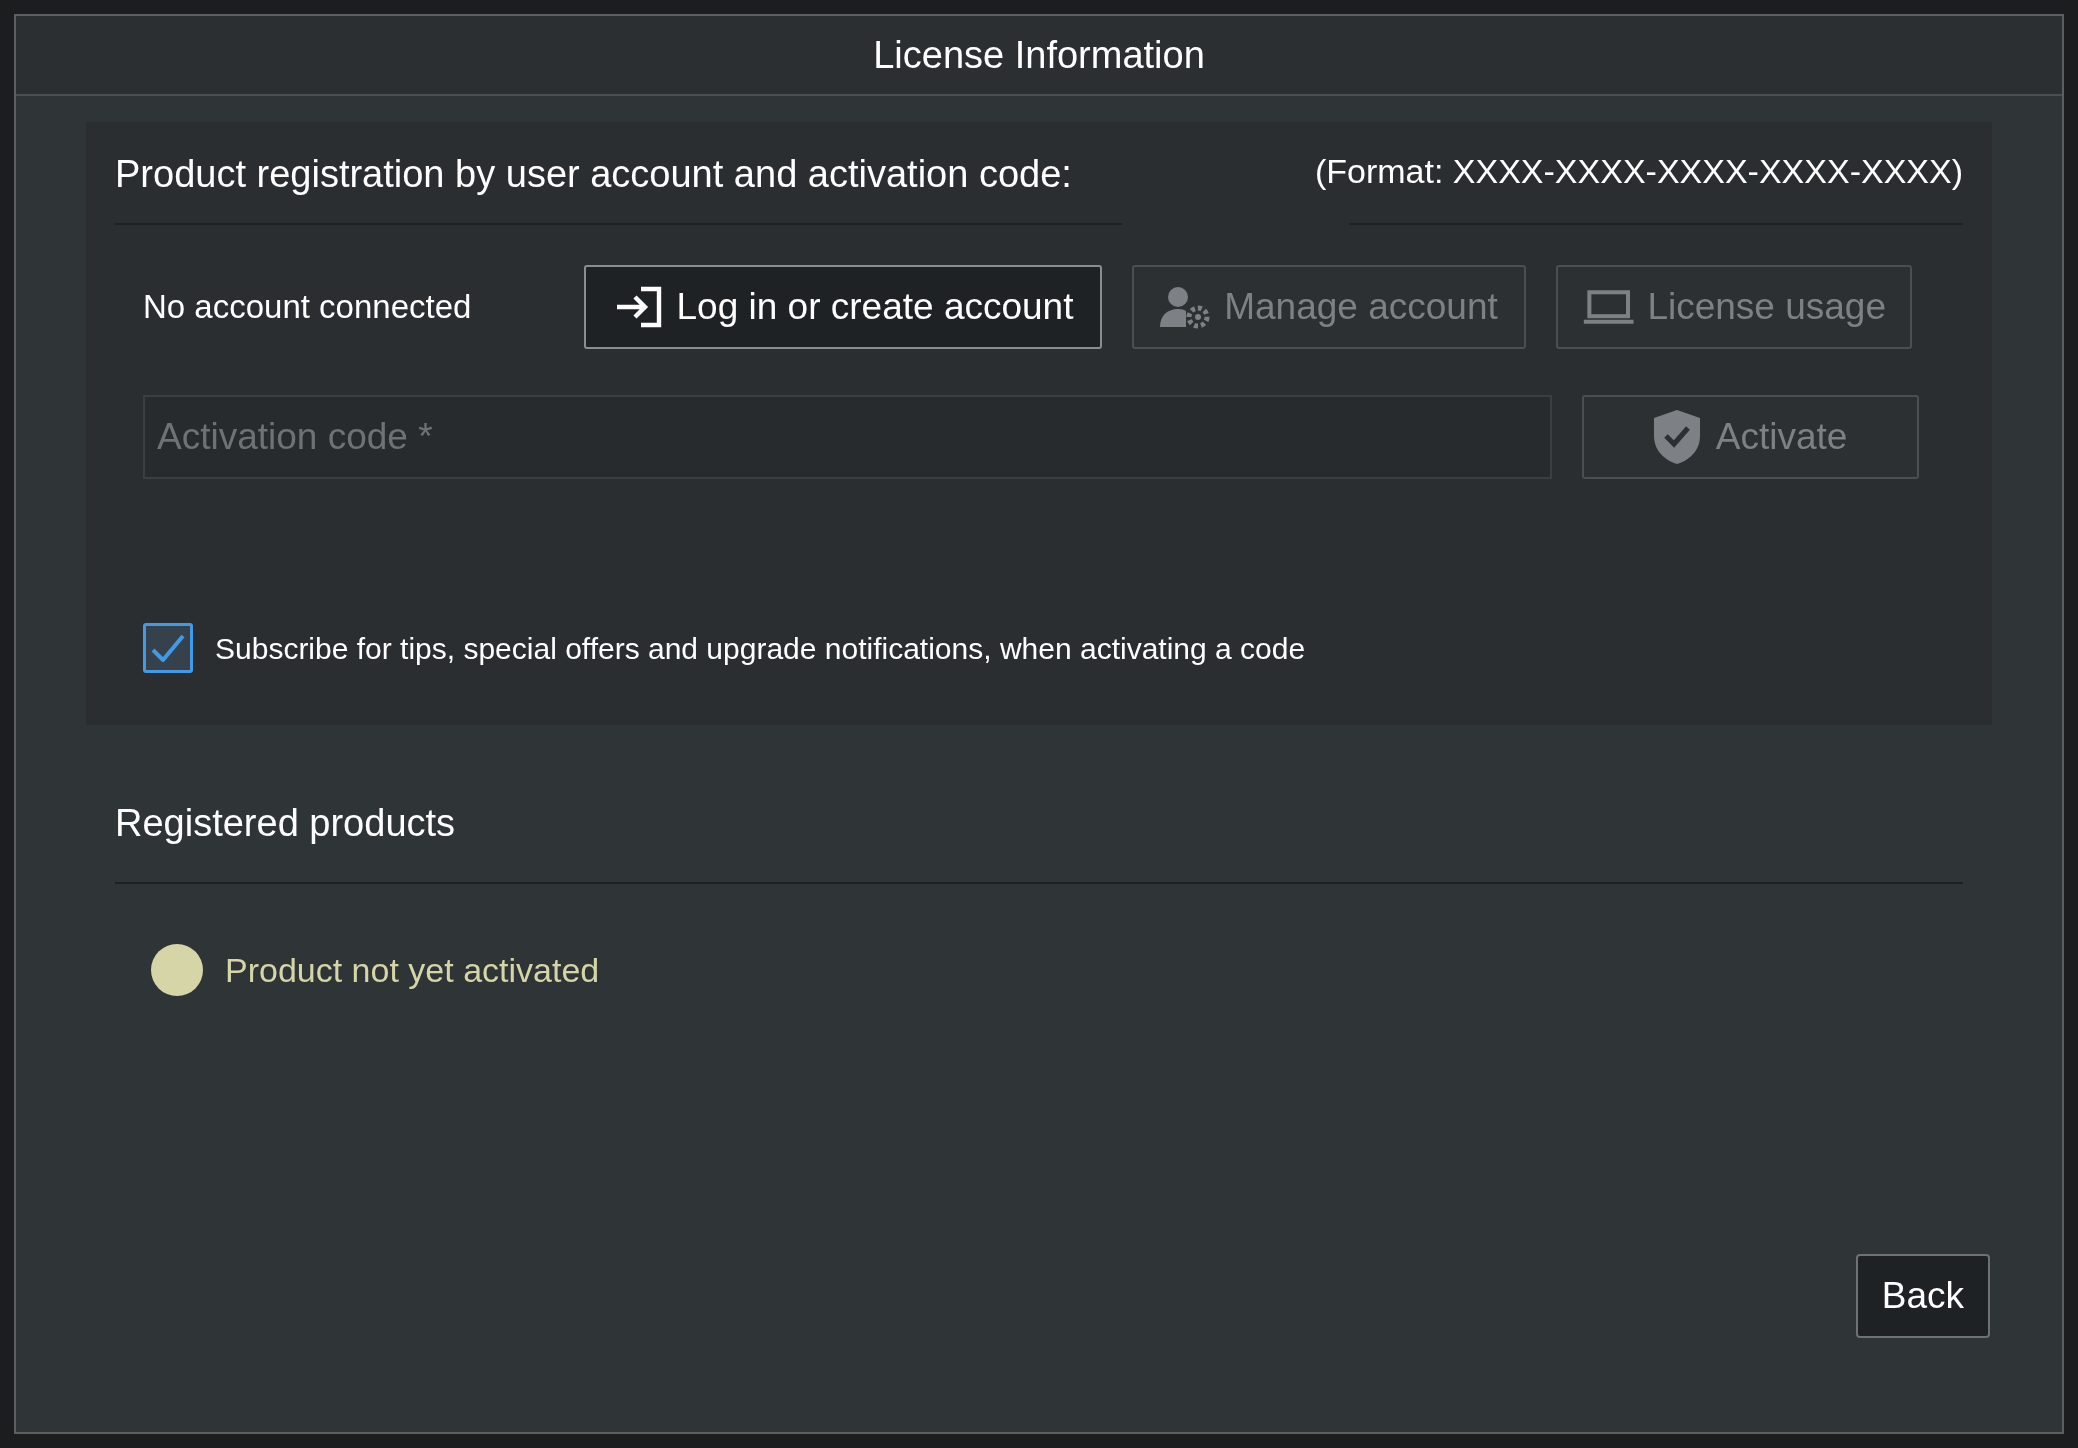 The height and width of the screenshot is (1448, 2078). What do you see at coordinates (843, 307) in the screenshot?
I see `login-button: Log in or create account` at bounding box center [843, 307].